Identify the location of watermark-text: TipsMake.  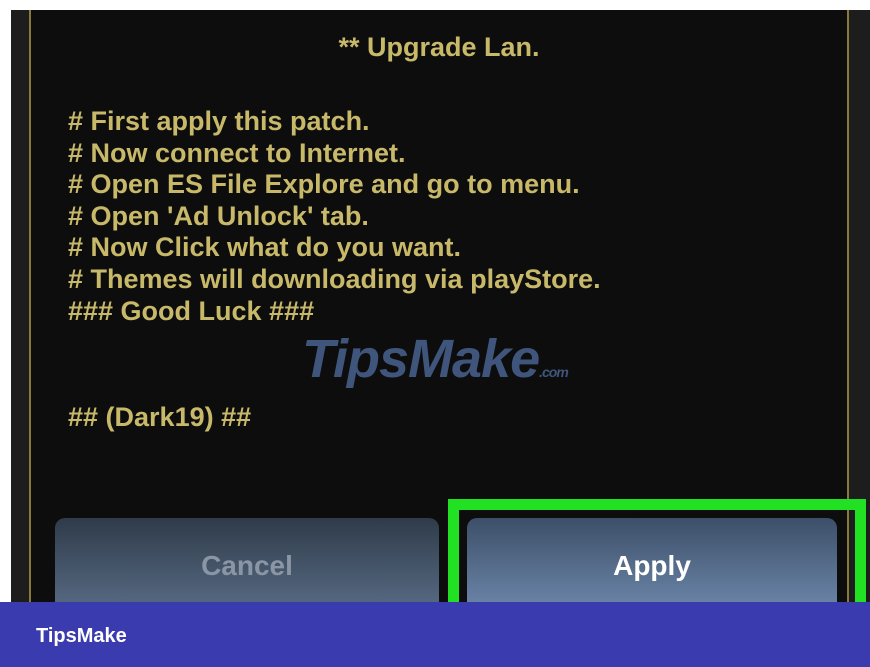
(421, 359).